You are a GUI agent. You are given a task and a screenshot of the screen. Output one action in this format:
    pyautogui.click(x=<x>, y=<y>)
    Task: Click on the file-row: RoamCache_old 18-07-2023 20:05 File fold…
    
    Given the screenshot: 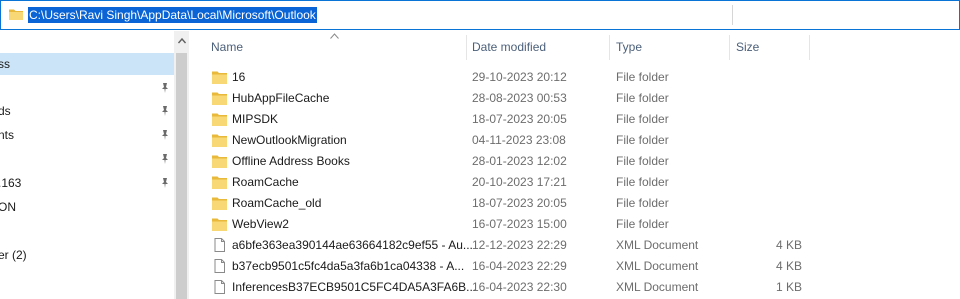 What is the action you would take?
    pyautogui.click(x=575, y=203)
    